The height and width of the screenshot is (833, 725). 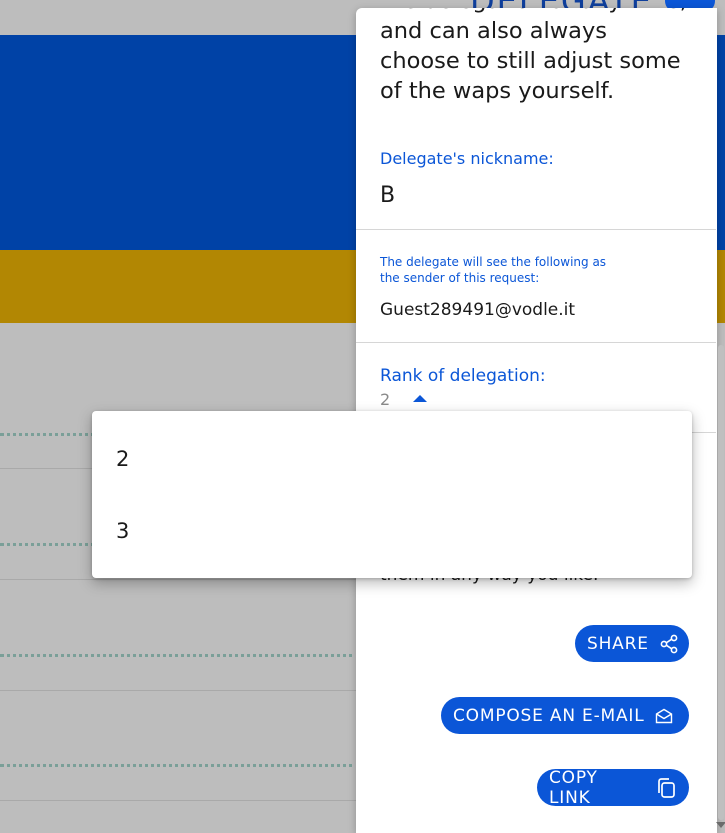 I want to click on sender-value: Guest289491@vodle.it, so click(x=478, y=310).